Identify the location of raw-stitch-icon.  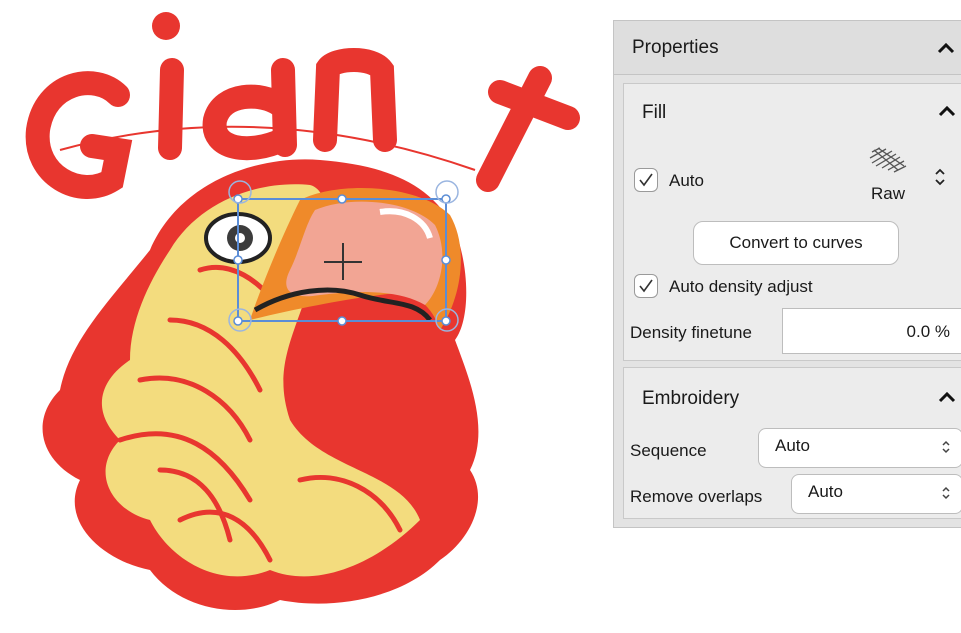
(888, 163).